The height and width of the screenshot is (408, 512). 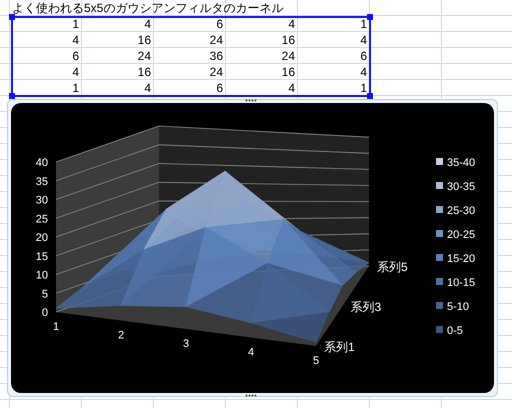 What do you see at coordinates (455, 331) in the screenshot?
I see `legend-label: 0-5` at bounding box center [455, 331].